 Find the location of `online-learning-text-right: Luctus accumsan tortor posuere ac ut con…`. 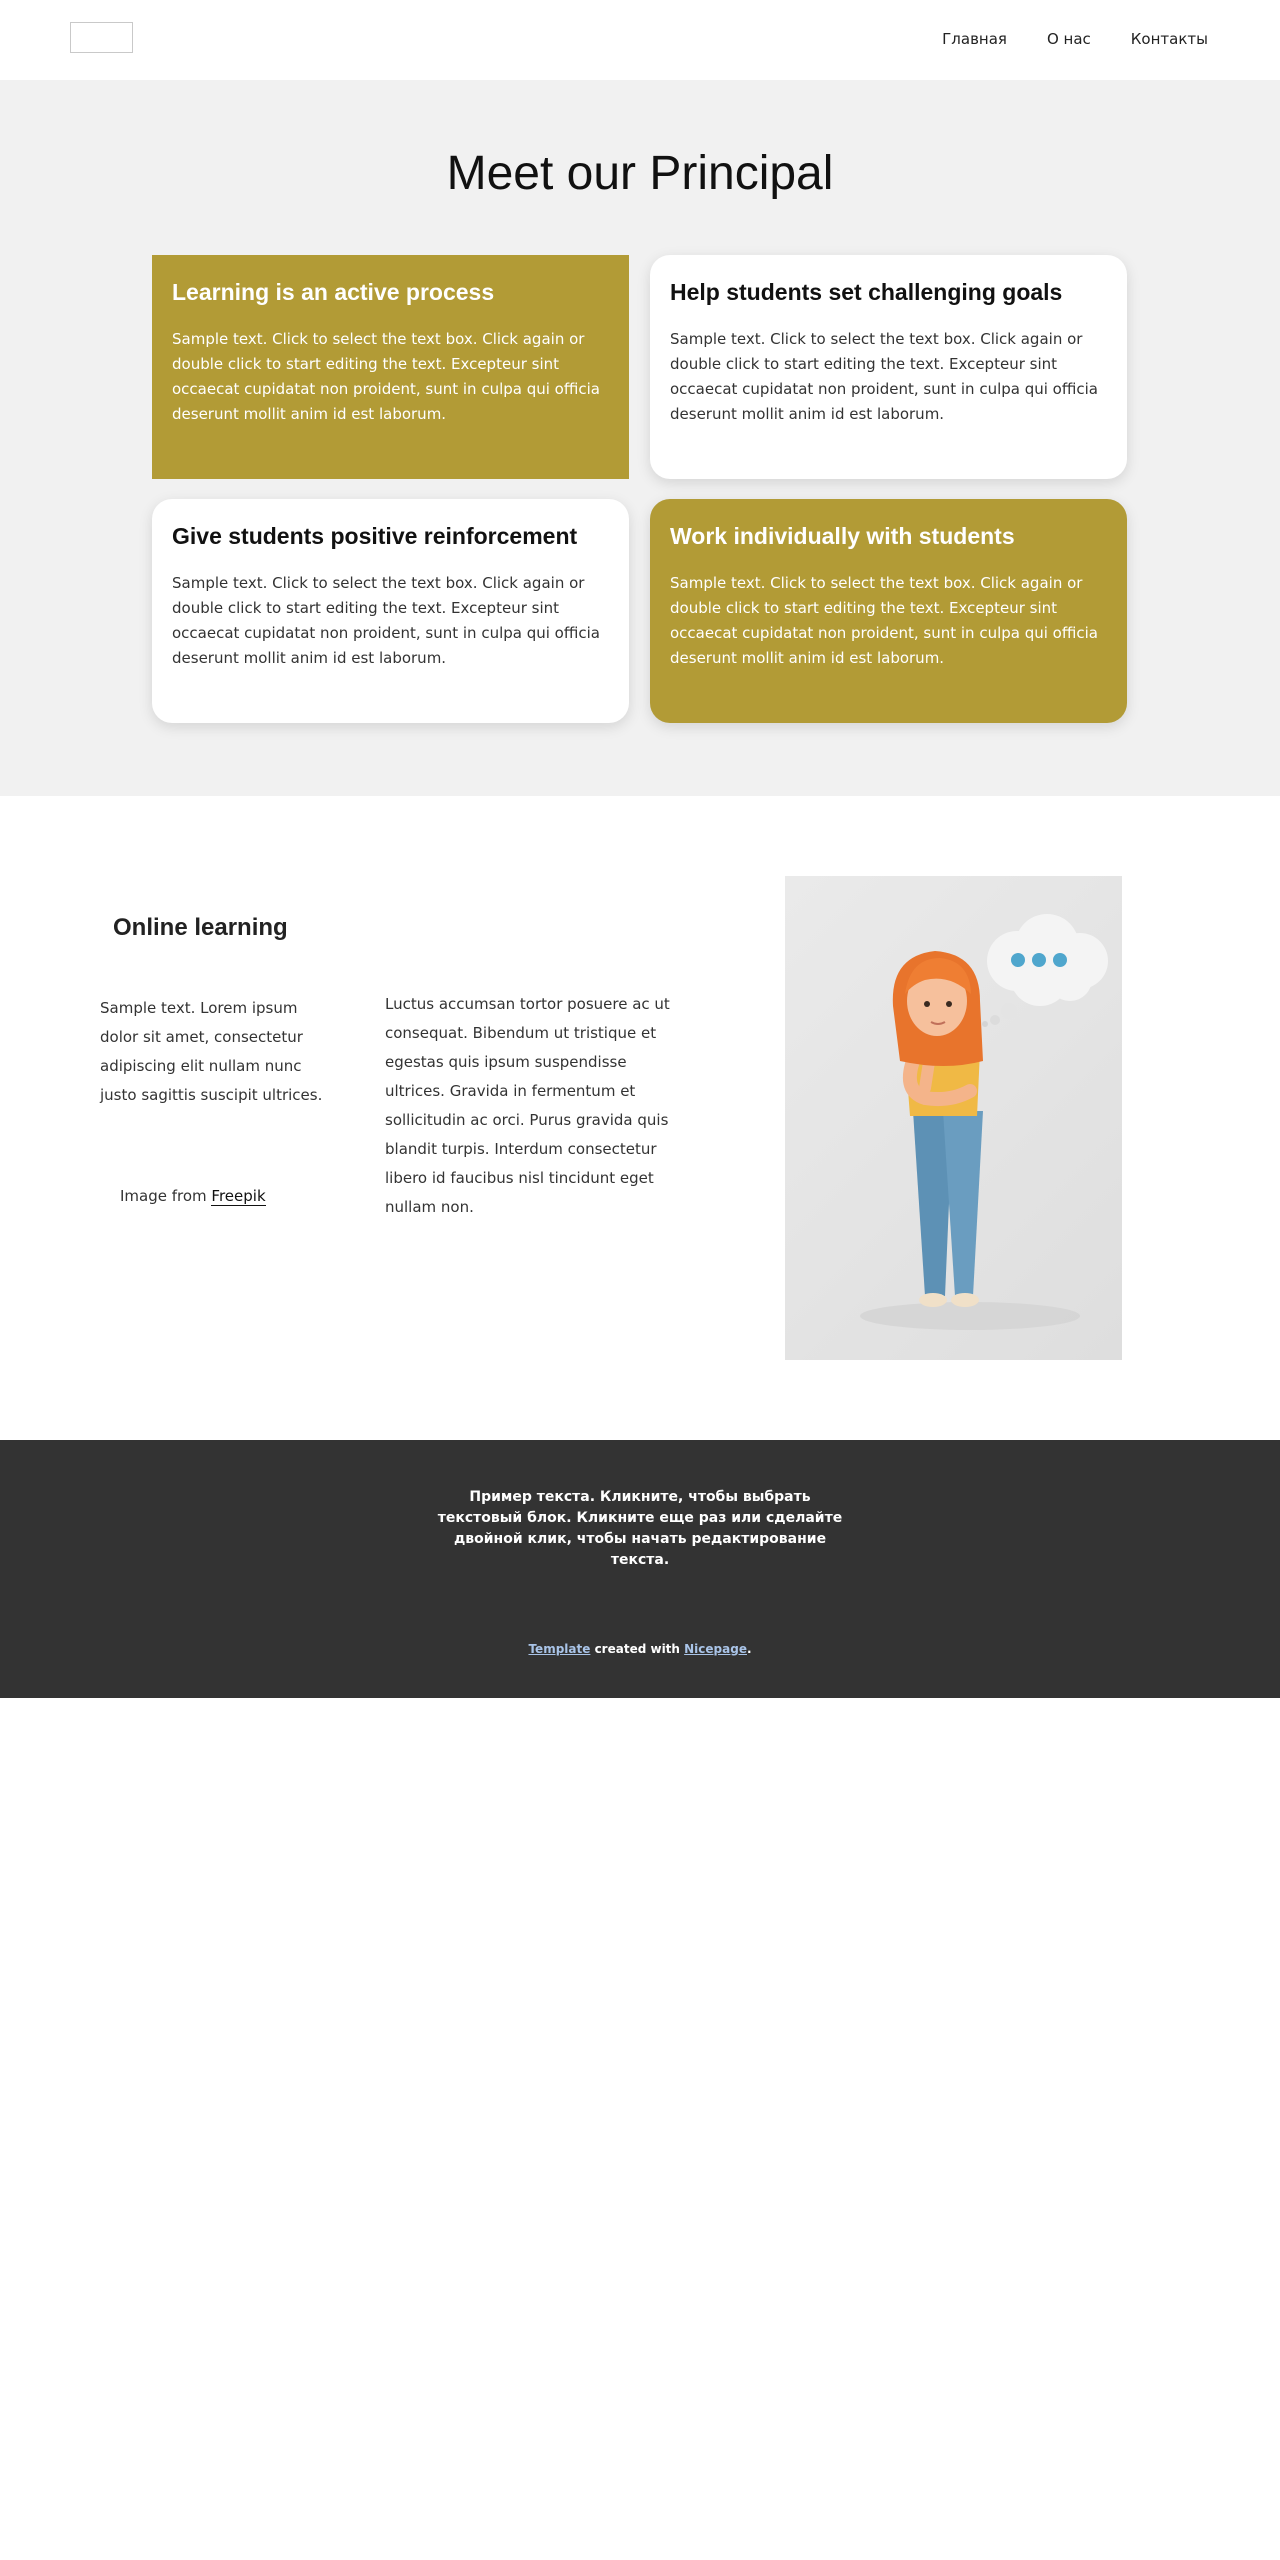

online-learning-text-right: Luctus accumsan tortor posuere ac ut con… is located at coordinates (527, 1105).